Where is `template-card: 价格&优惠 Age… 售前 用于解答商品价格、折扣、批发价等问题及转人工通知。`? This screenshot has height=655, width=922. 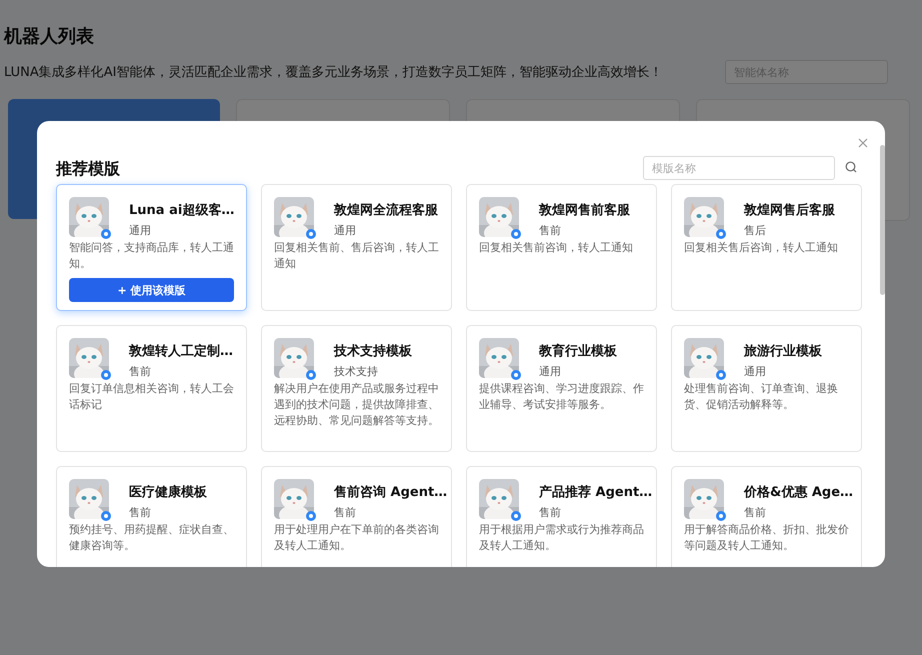 template-card: 价格&优惠 Age… 售前 用于解答商品价格、折扣、批发价等问题及转人工通知。 is located at coordinates (766, 516).